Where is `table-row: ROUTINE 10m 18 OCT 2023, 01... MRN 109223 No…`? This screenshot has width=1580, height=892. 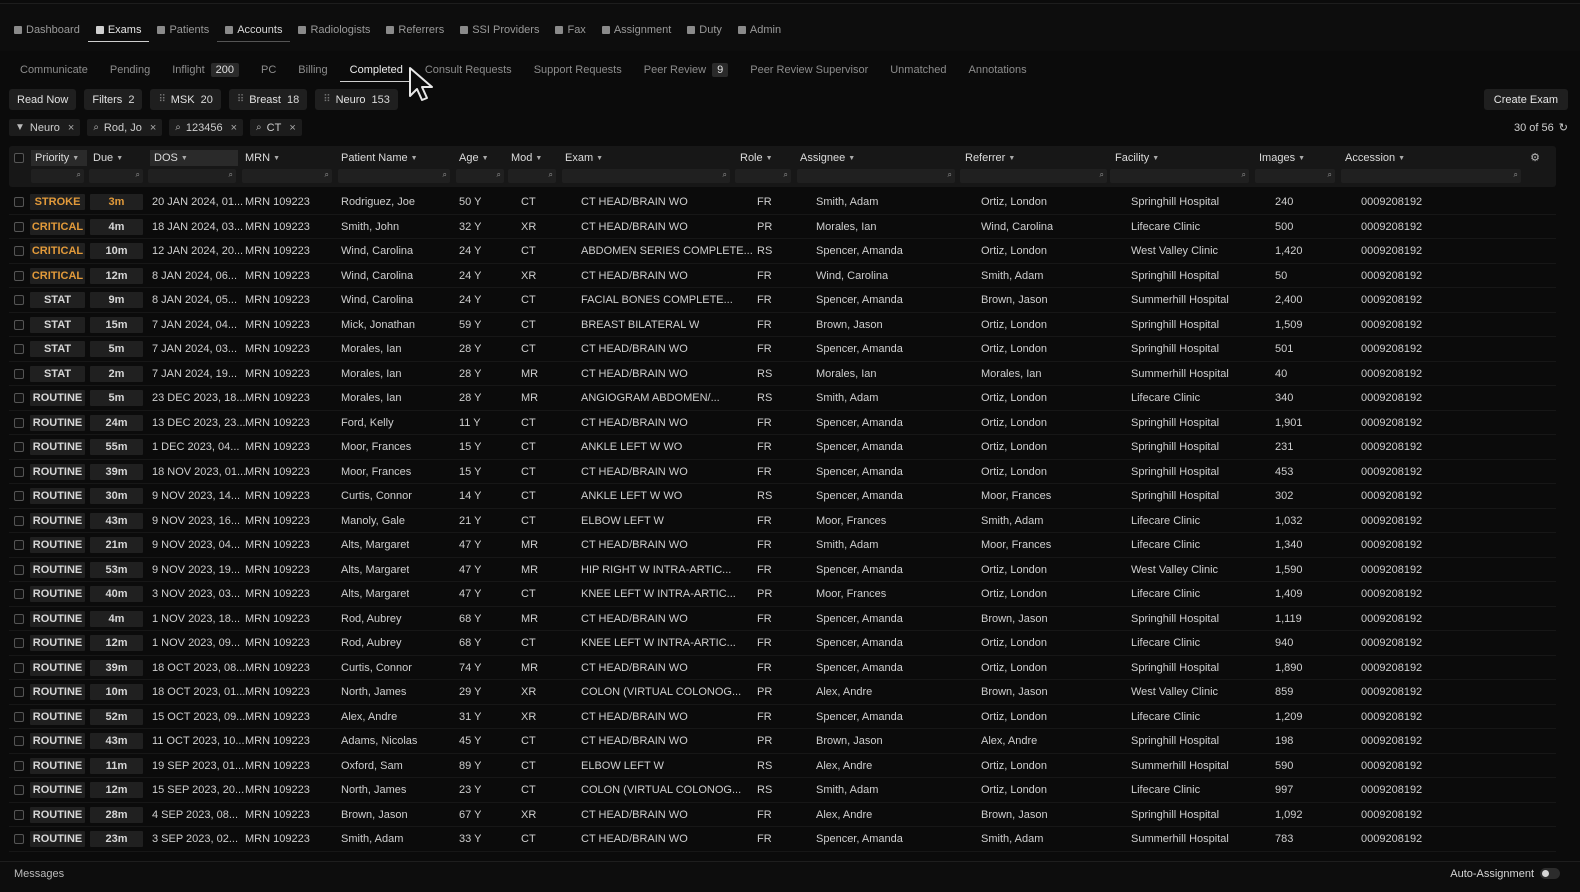
table-row: ROUTINE 10m 18 OCT 2023, 01... MRN 109223 No… is located at coordinates (782, 692).